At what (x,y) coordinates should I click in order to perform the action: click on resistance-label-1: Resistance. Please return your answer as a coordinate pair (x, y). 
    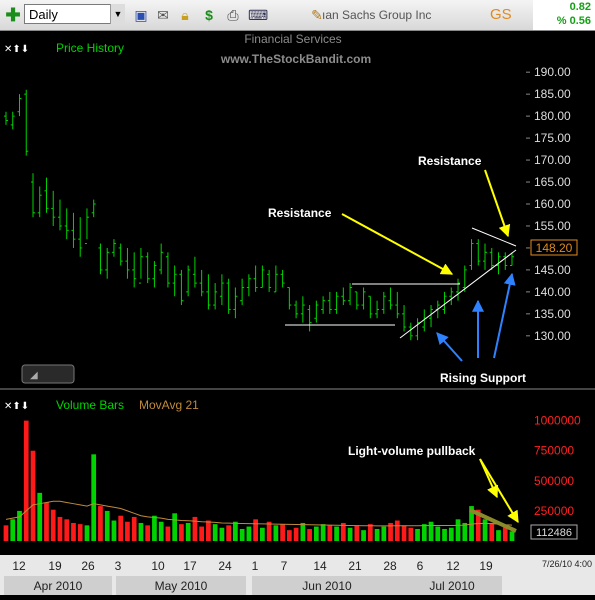
    Looking at the image, I should click on (300, 213).